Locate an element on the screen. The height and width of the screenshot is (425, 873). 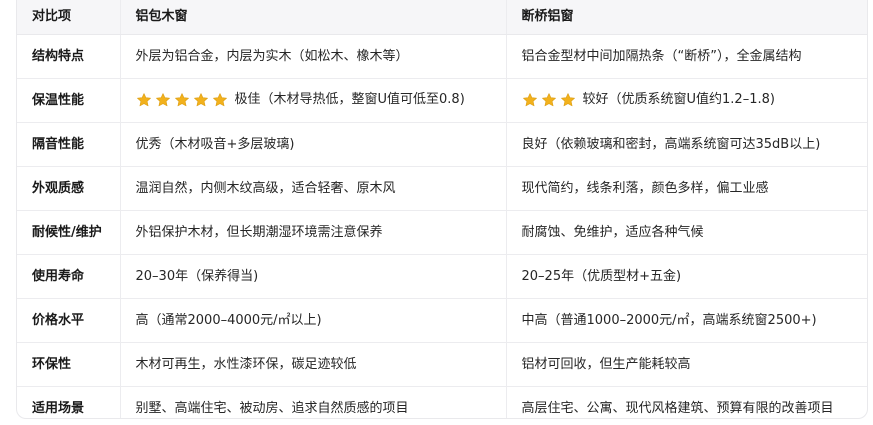
row-label: 隔音性能 is located at coordinates (68, 144).